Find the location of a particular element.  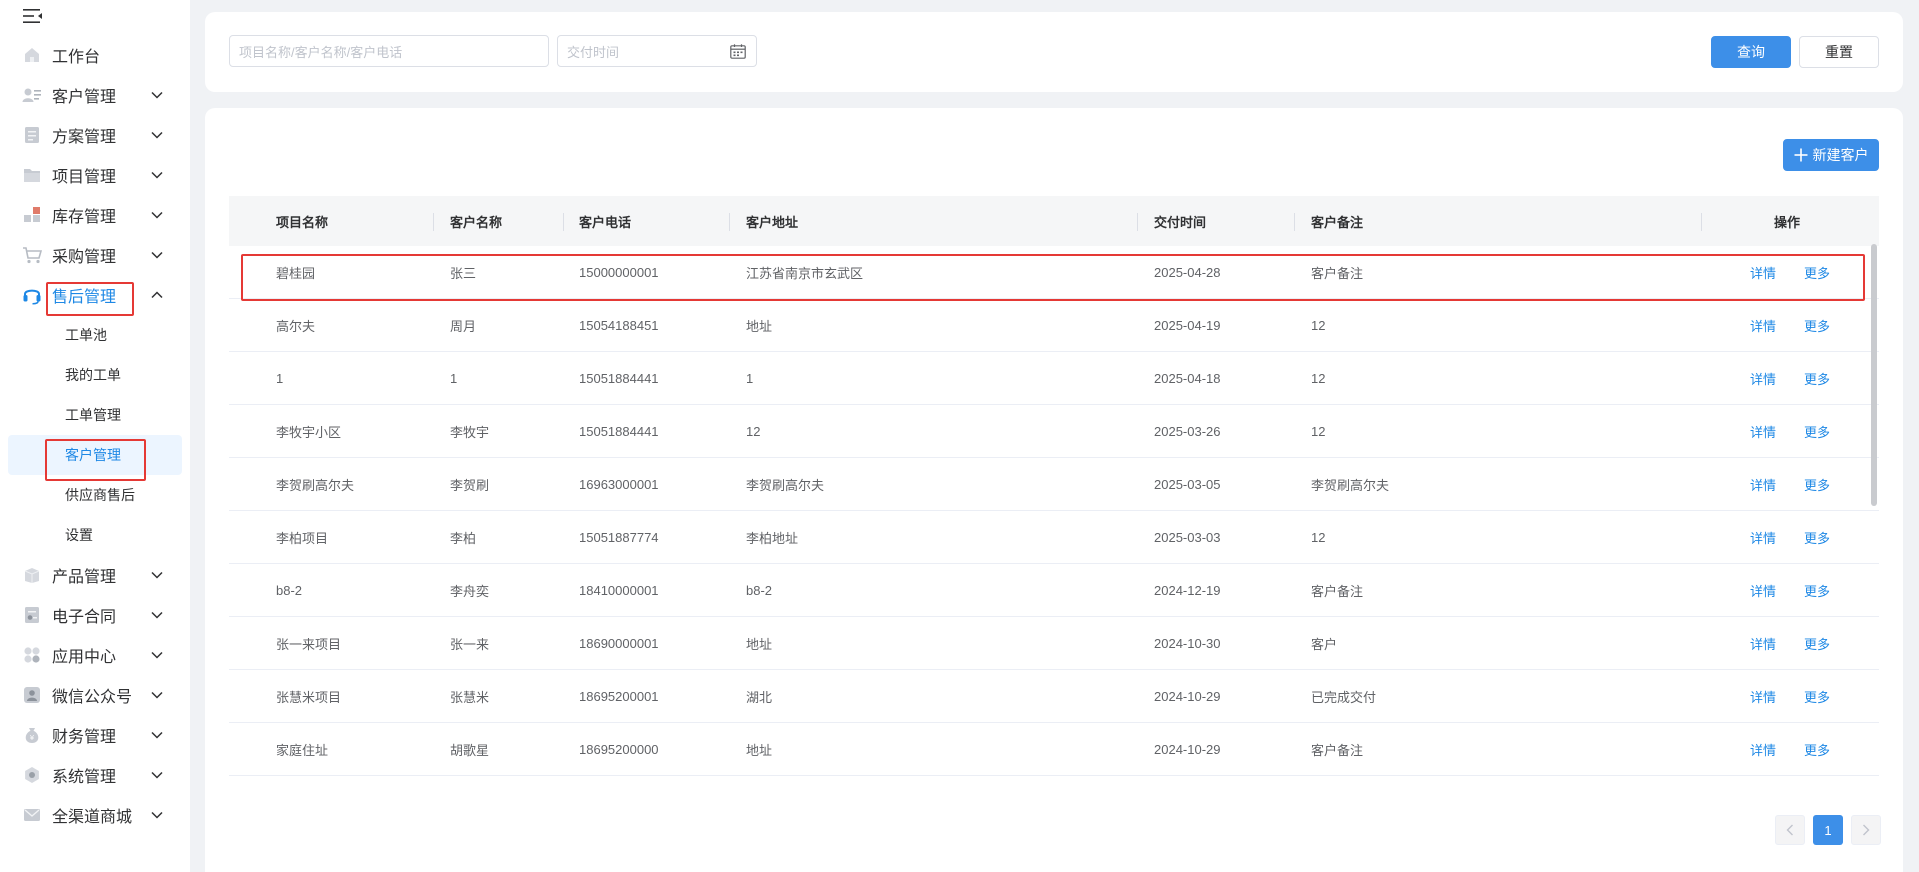

money-bag-icon: ¥ is located at coordinates (32, 735).